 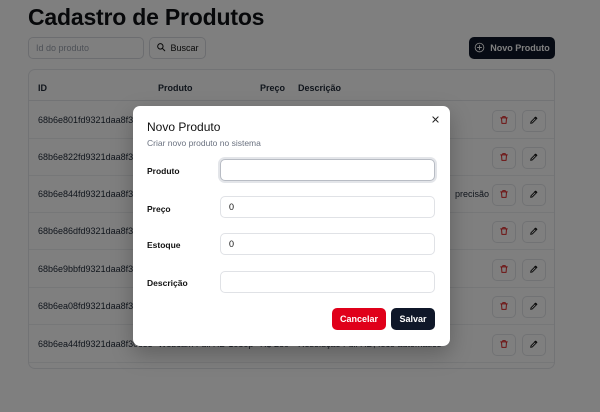 What do you see at coordinates (167, 283) in the screenshot?
I see `descricao-label: Descrição` at bounding box center [167, 283].